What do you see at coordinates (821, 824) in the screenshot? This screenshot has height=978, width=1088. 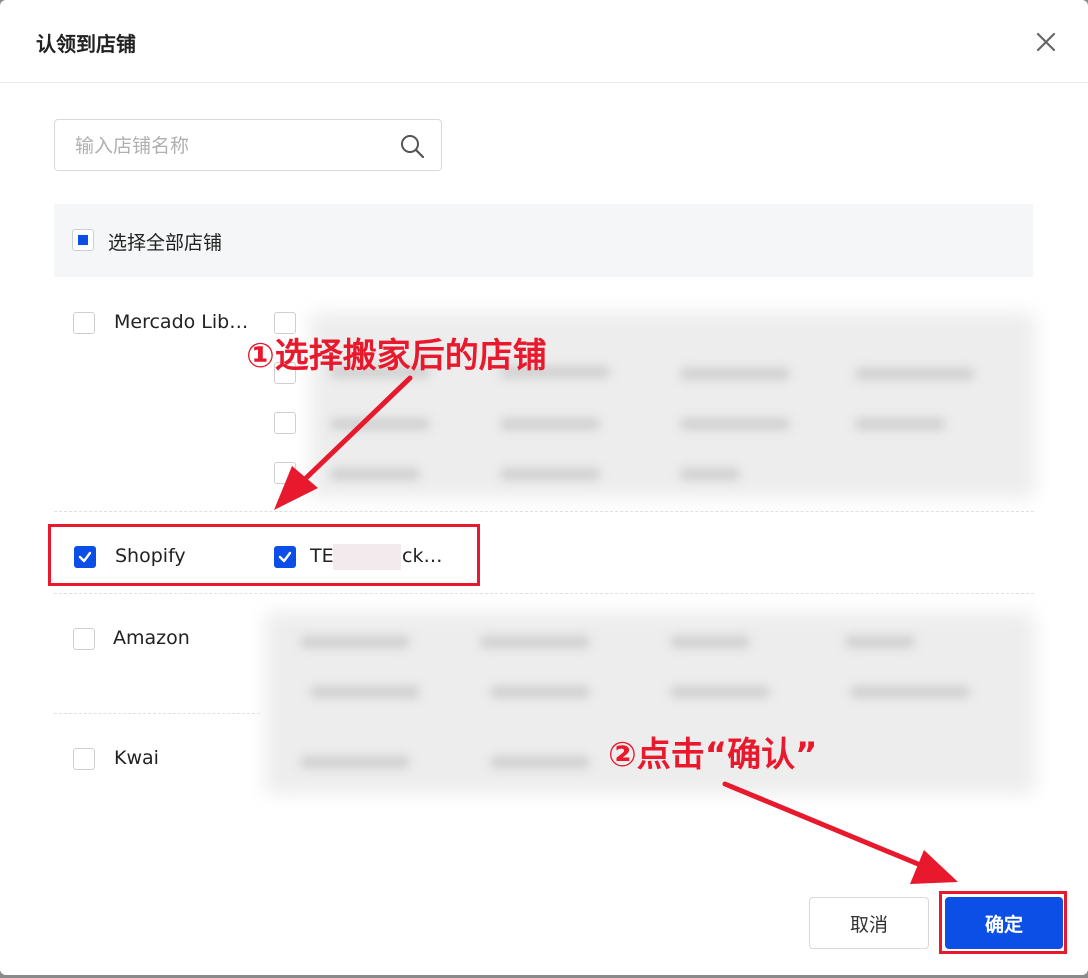 I see `arrow-to-confirm` at bounding box center [821, 824].